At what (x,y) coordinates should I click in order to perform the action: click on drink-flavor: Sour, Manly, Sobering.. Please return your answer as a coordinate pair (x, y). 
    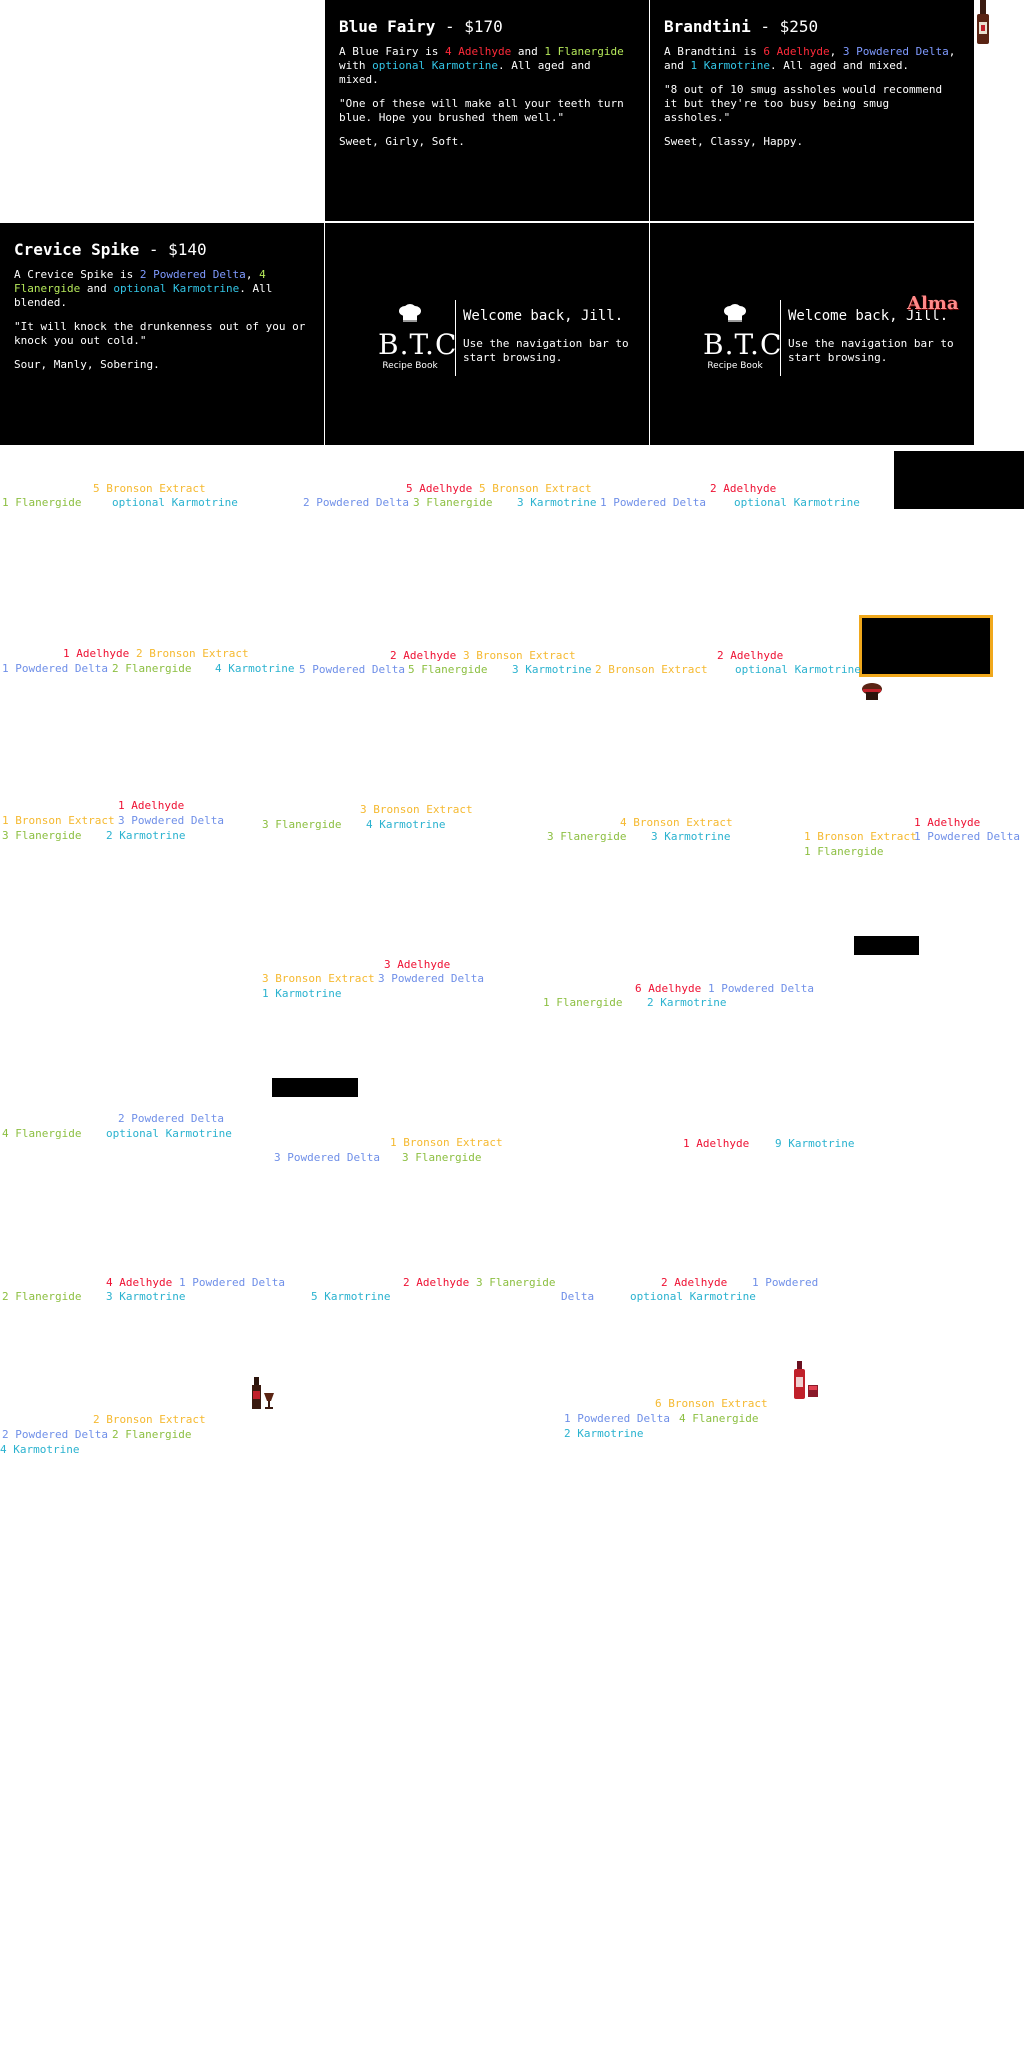
    Looking at the image, I should click on (87, 364).